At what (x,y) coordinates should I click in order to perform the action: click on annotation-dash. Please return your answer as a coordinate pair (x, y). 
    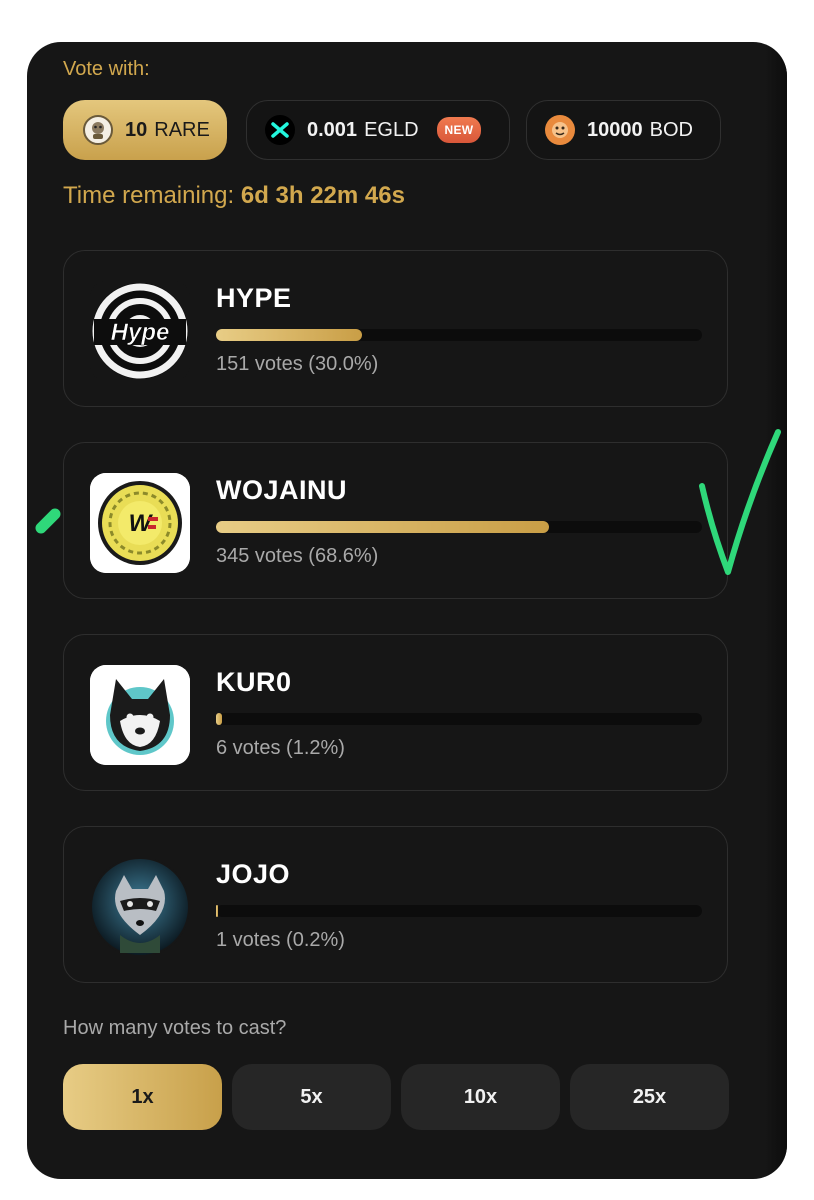
    Looking at the image, I should click on (48, 521).